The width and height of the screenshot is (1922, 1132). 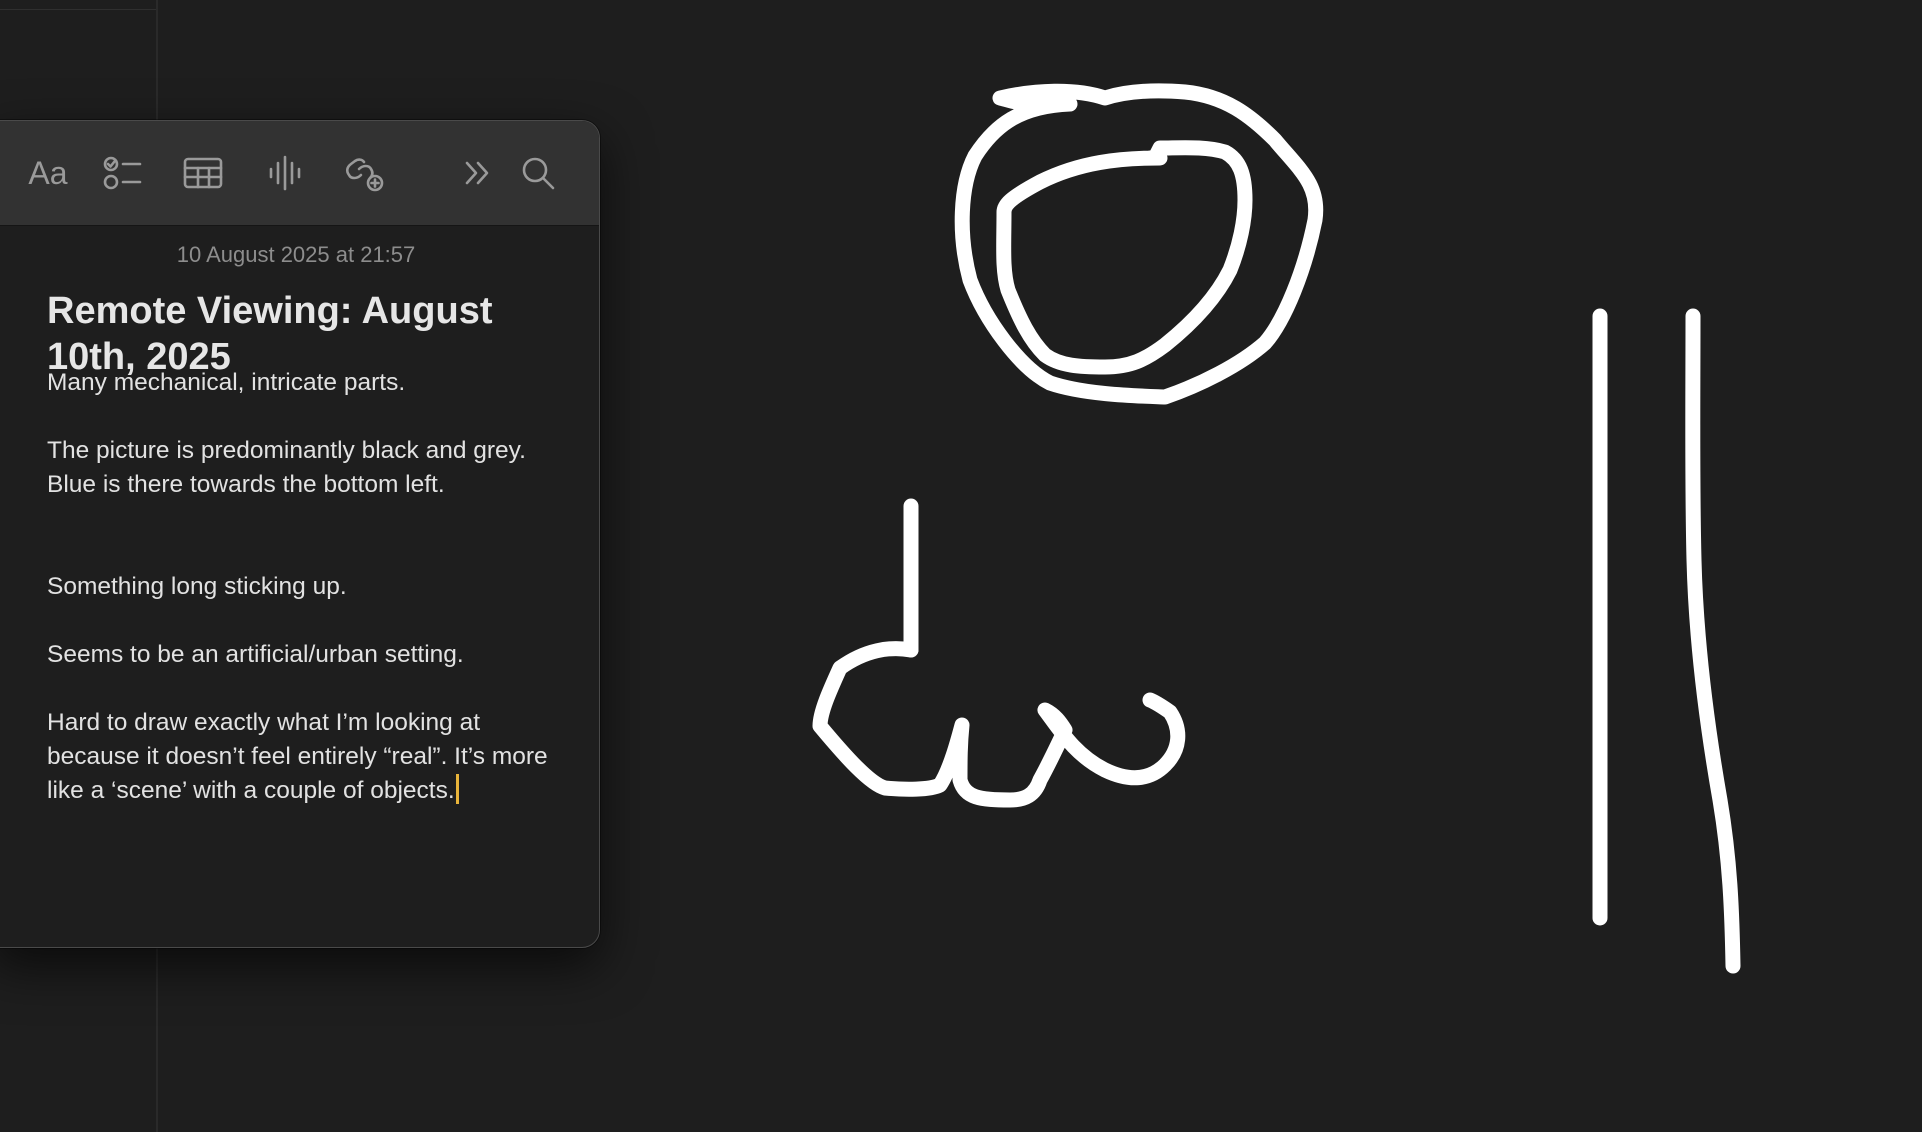 What do you see at coordinates (1713, 641) in the screenshot?
I see `sketch-stroke-right-line` at bounding box center [1713, 641].